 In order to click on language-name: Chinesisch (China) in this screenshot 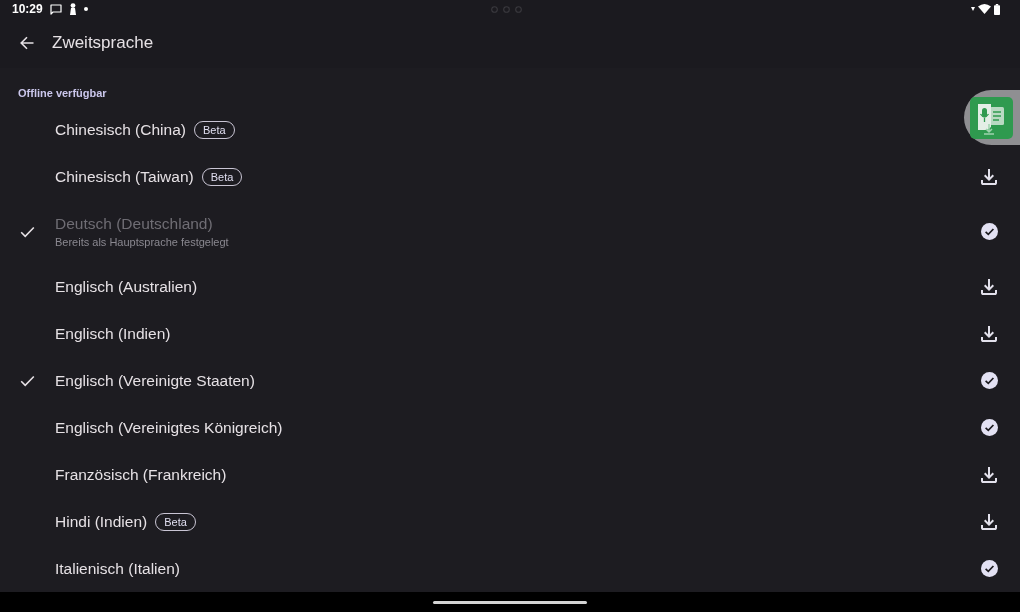, I will do `click(120, 129)`.